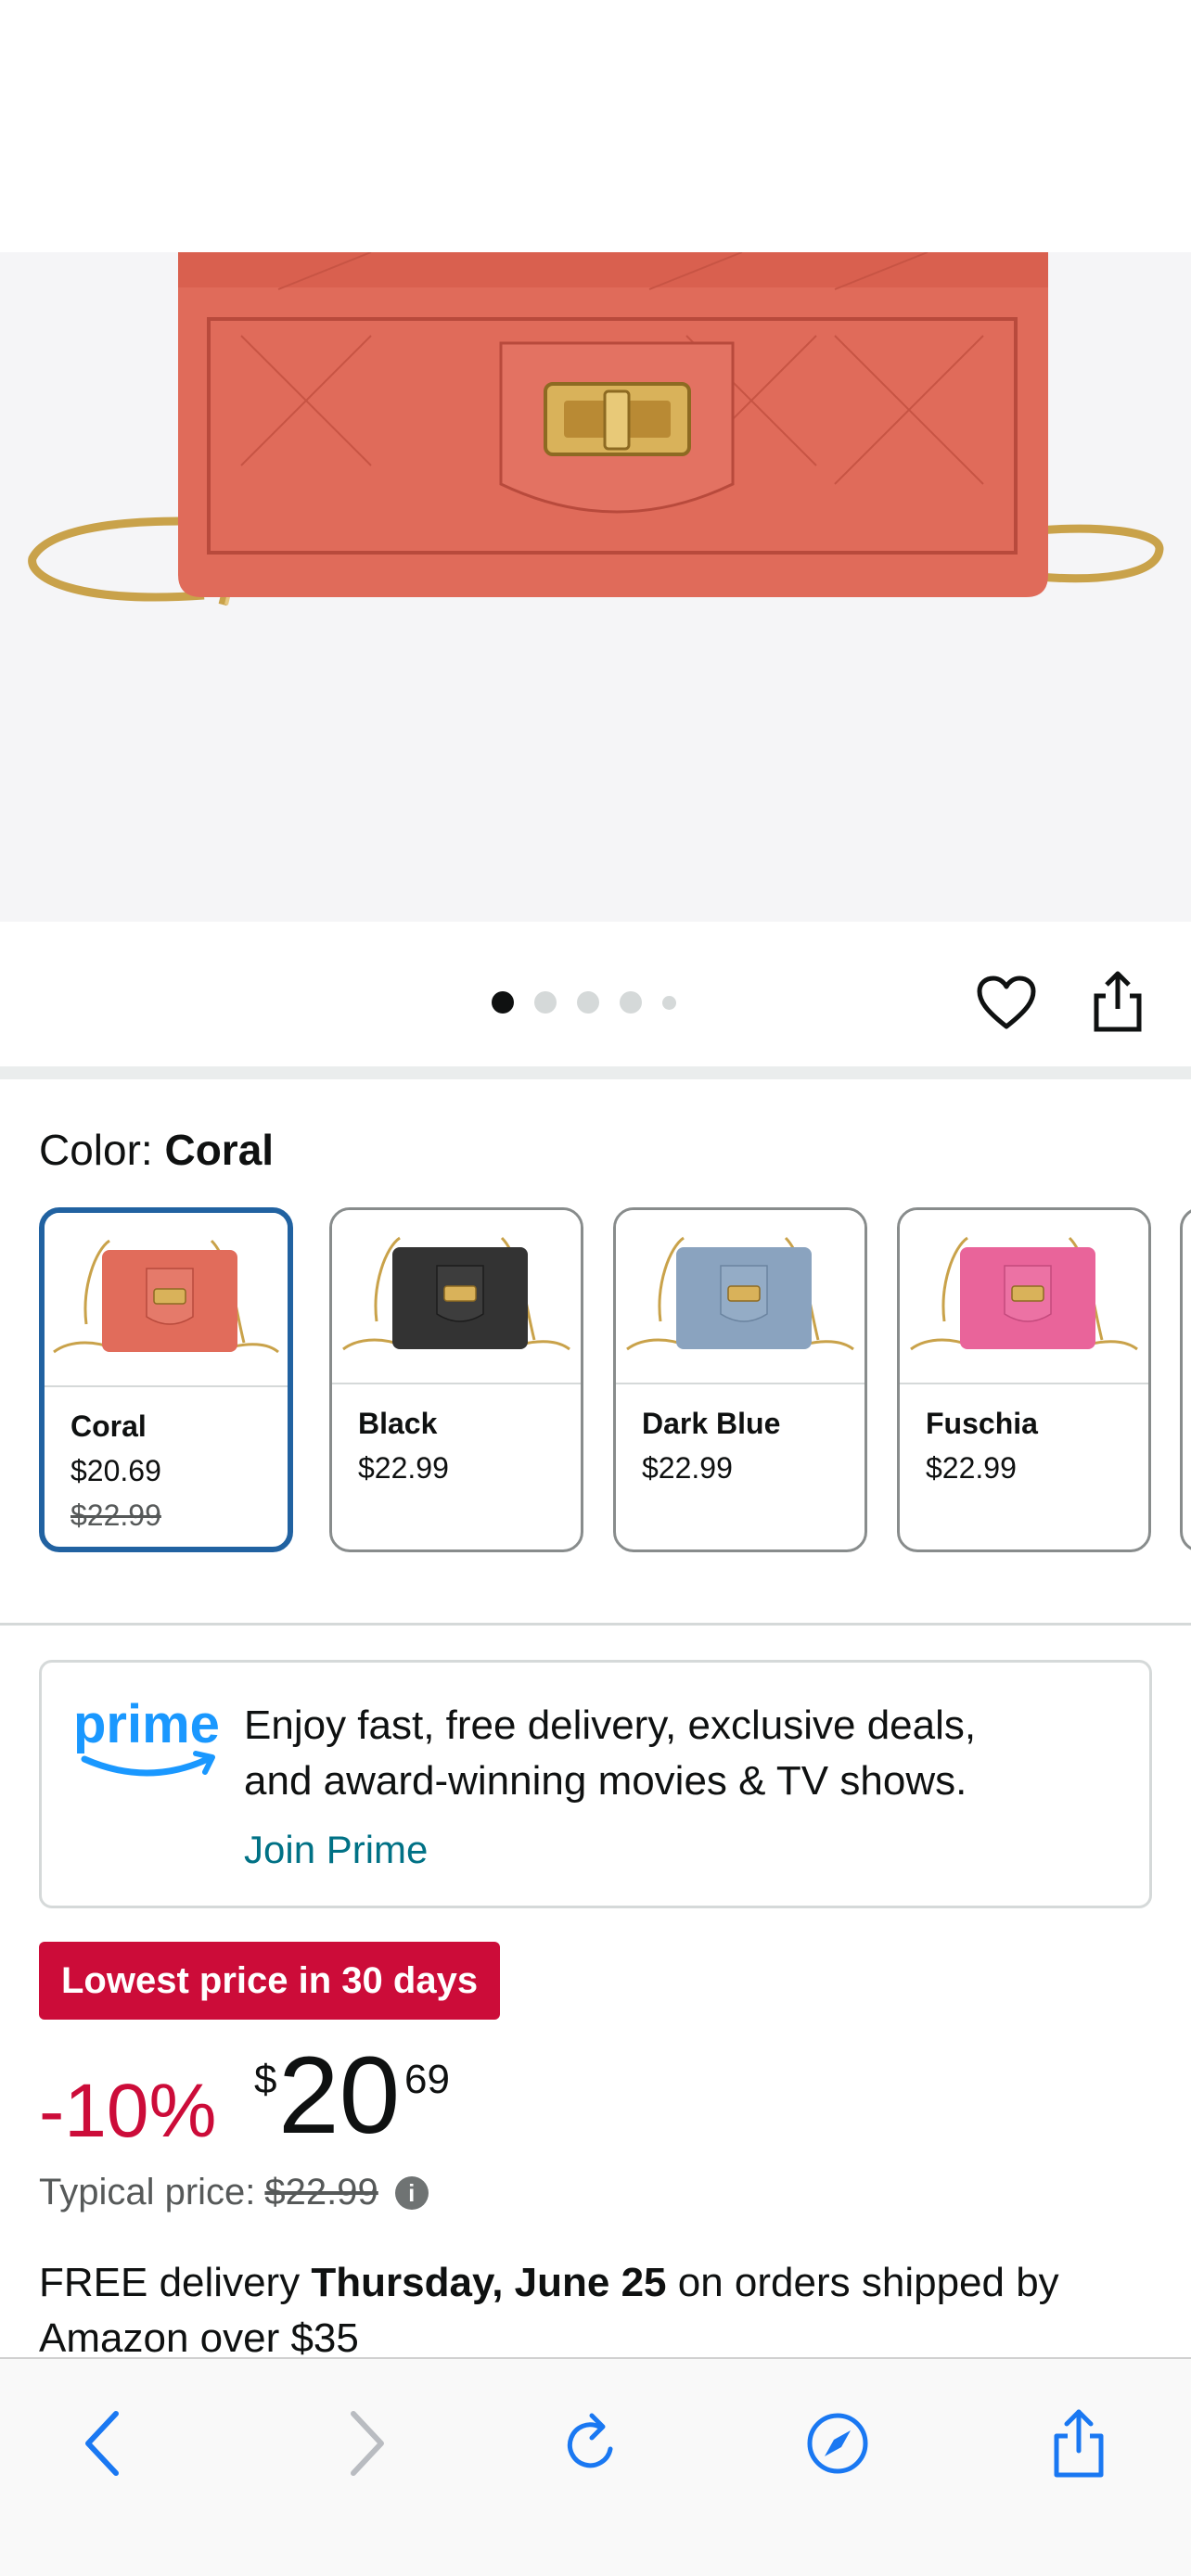 This screenshot has width=1191, height=2576. I want to click on reload-button, so click(594, 2444).